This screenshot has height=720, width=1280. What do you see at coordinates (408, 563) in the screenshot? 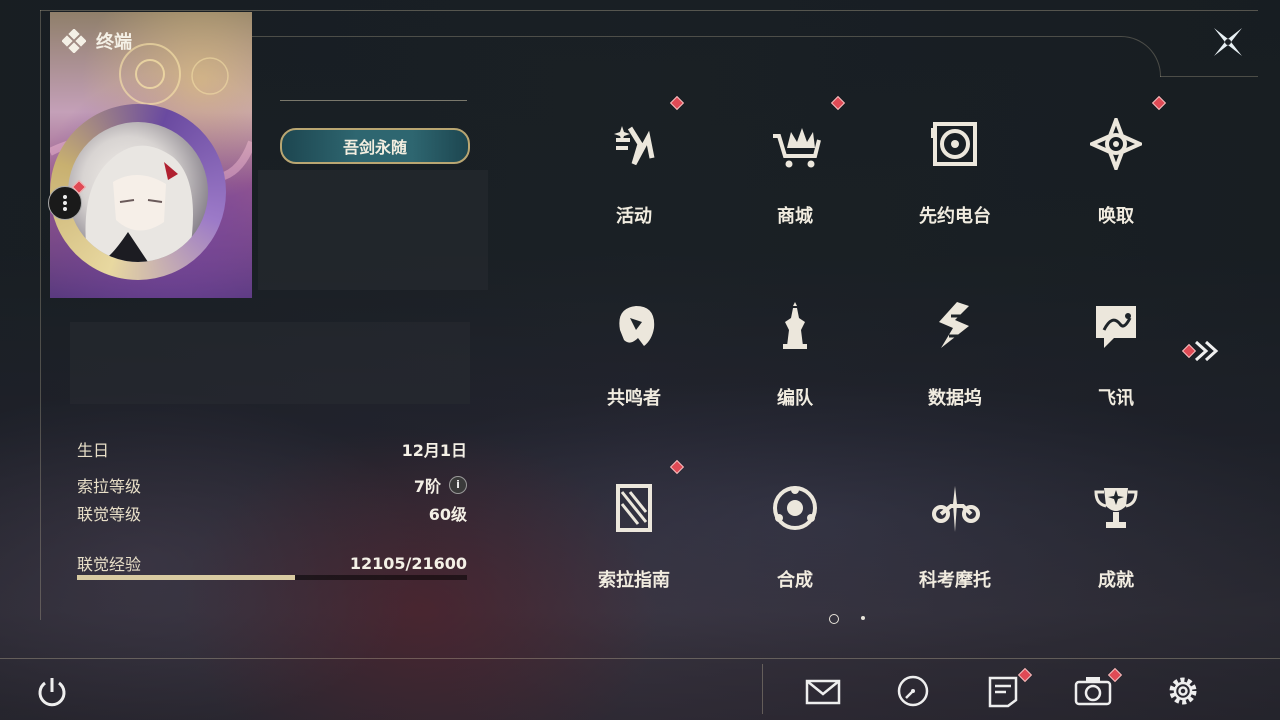
I see `stat-union-exp-value: 12105/21600` at bounding box center [408, 563].